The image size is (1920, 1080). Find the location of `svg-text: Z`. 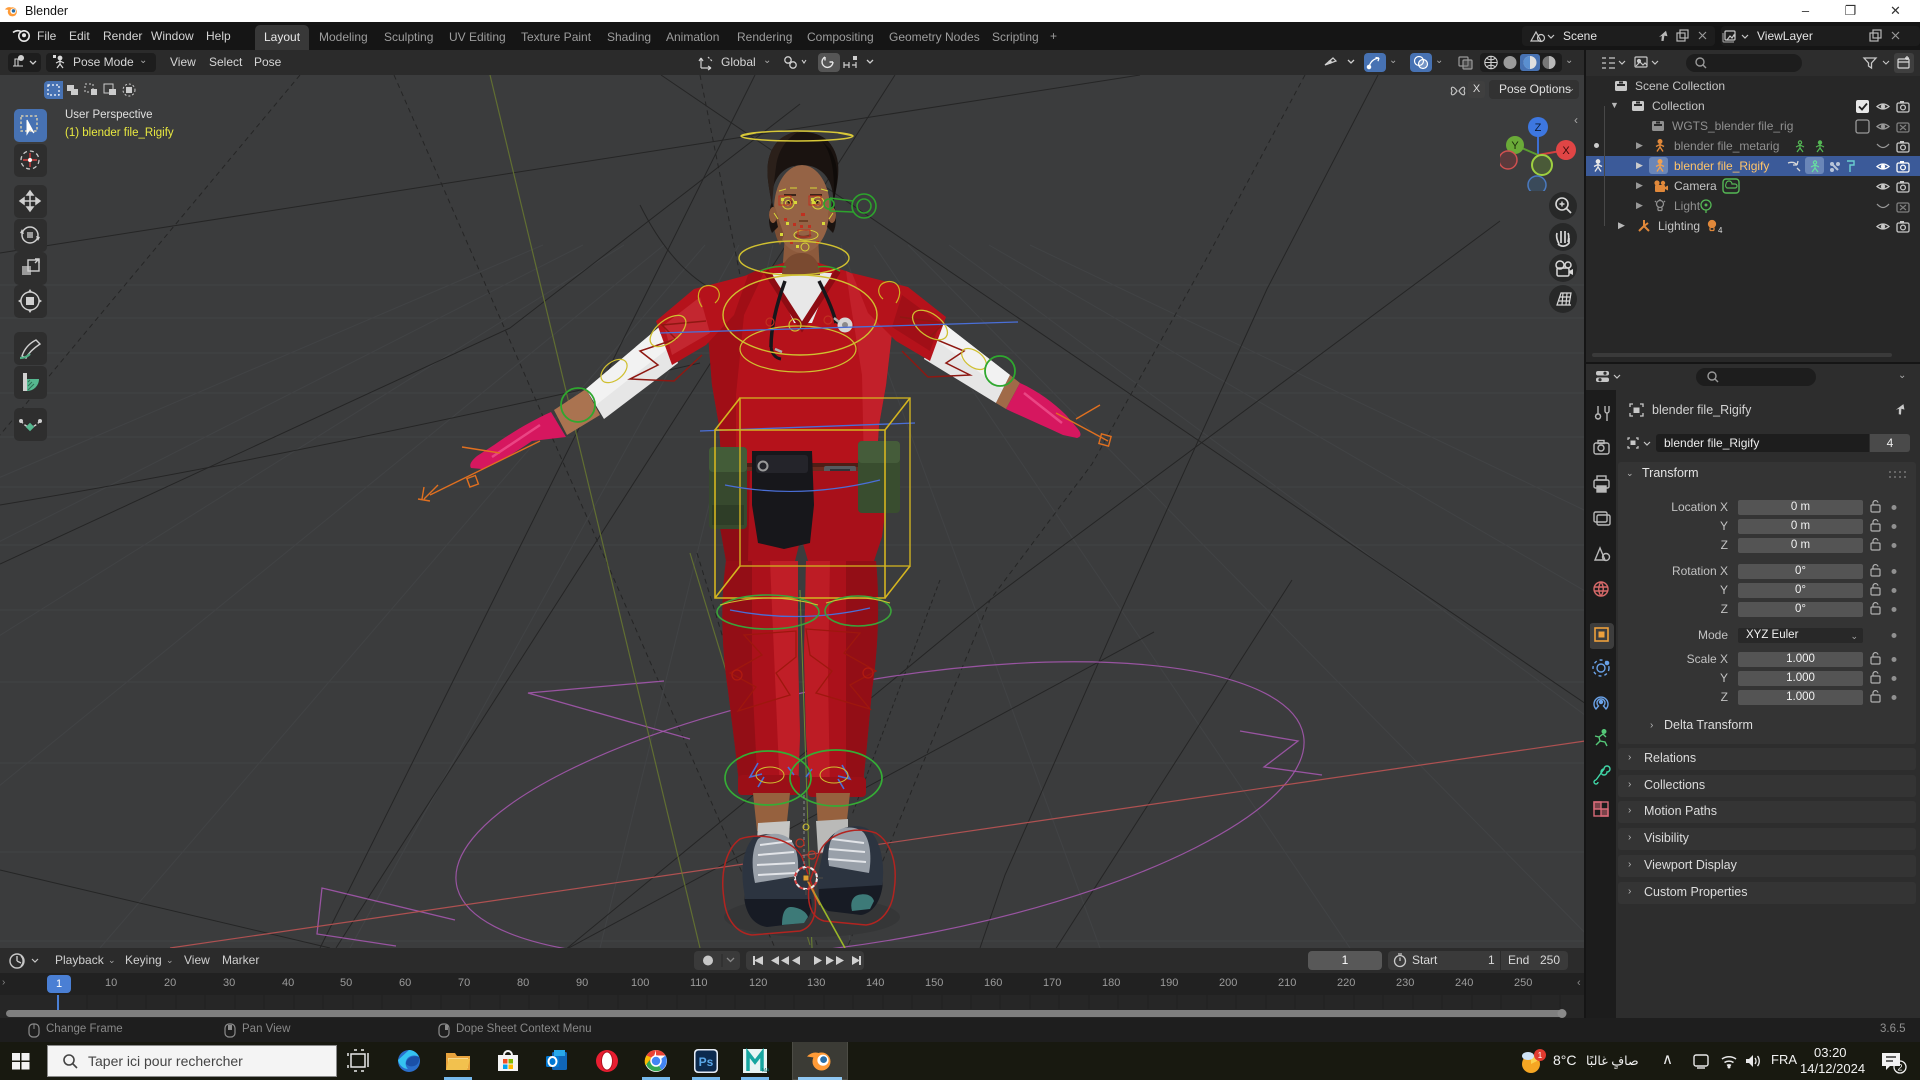

svg-text: Z is located at coordinates (1538, 128).